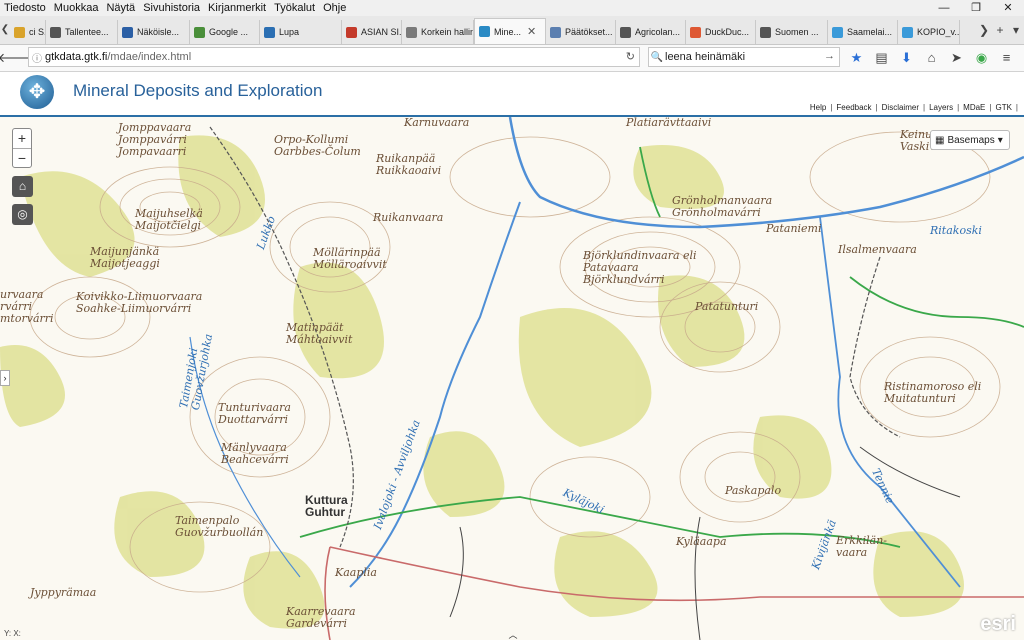 This screenshot has width=1024, height=640. What do you see at coordinates (350, 258) in the screenshot?
I see `map-label: Möllärinpää Mölläroaivvit` at bounding box center [350, 258].